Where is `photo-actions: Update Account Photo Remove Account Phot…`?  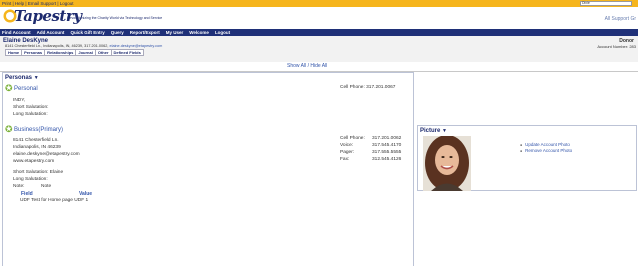
photo-actions: Update Account Photo Remove Account Phot… is located at coordinates (546, 148).